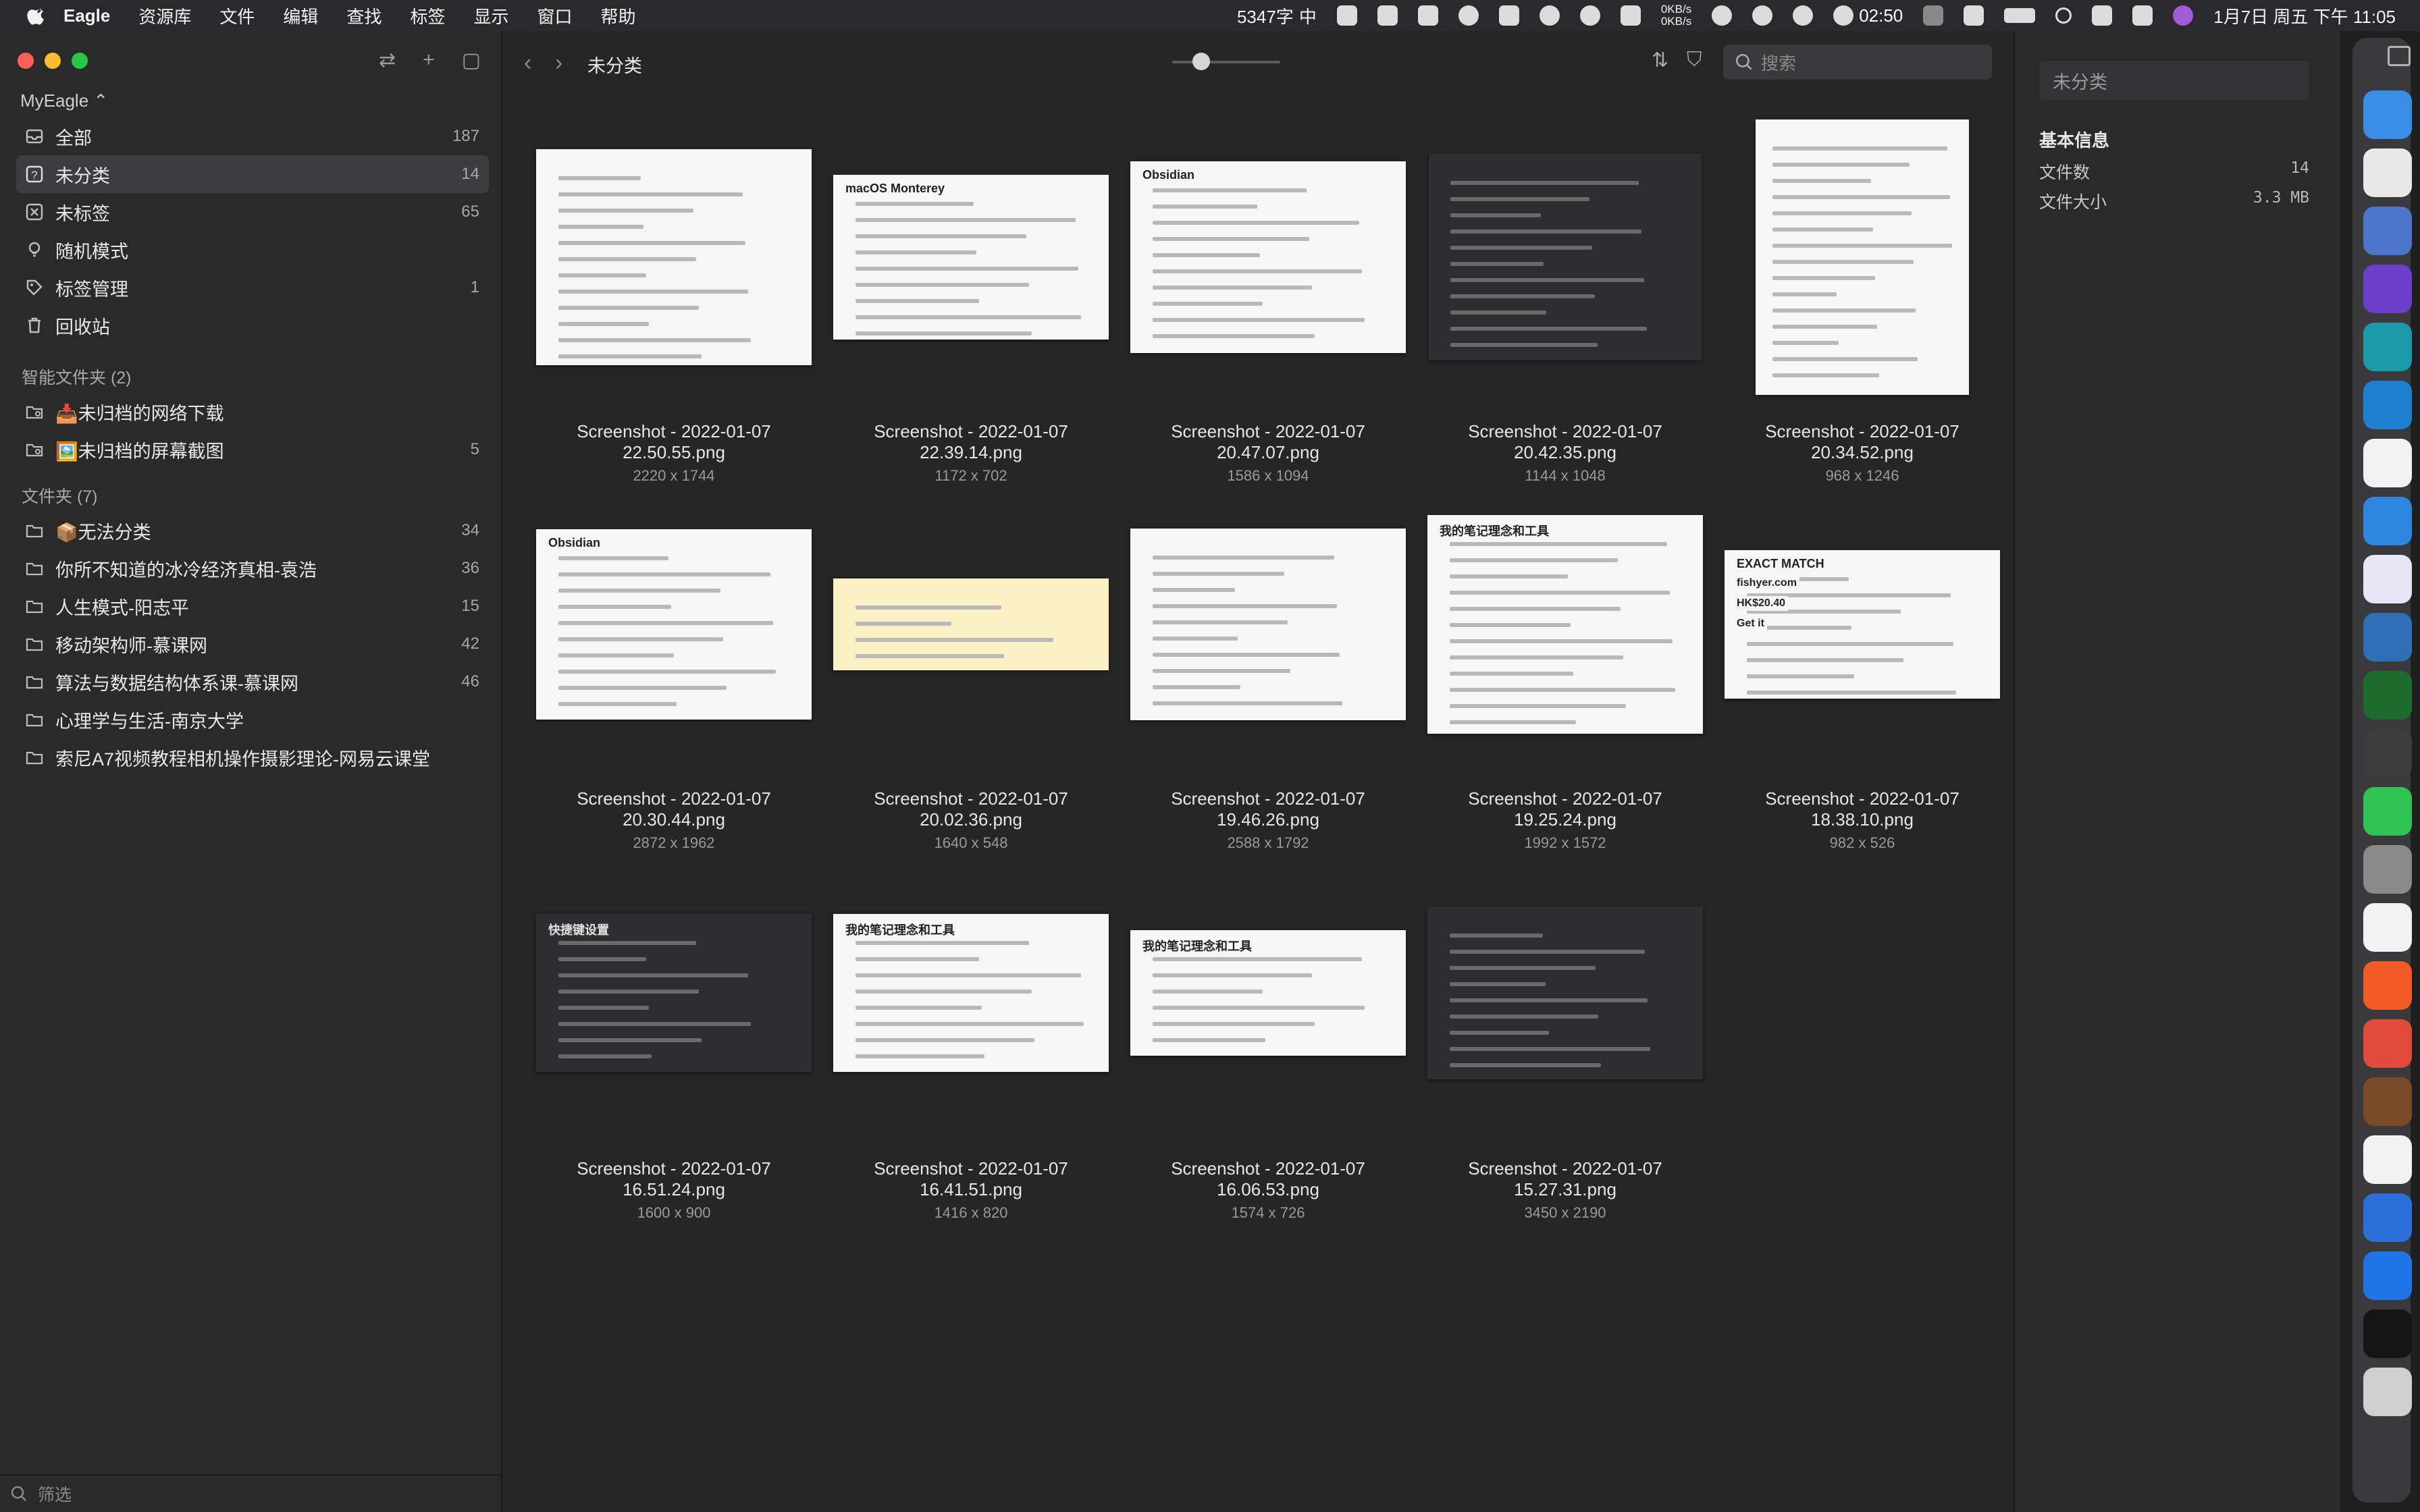 This screenshot has width=2420, height=1512. Describe the element at coordinates (252, 530) in the screenshot. I see `folder-item: 📦无法分类 34` at that location.